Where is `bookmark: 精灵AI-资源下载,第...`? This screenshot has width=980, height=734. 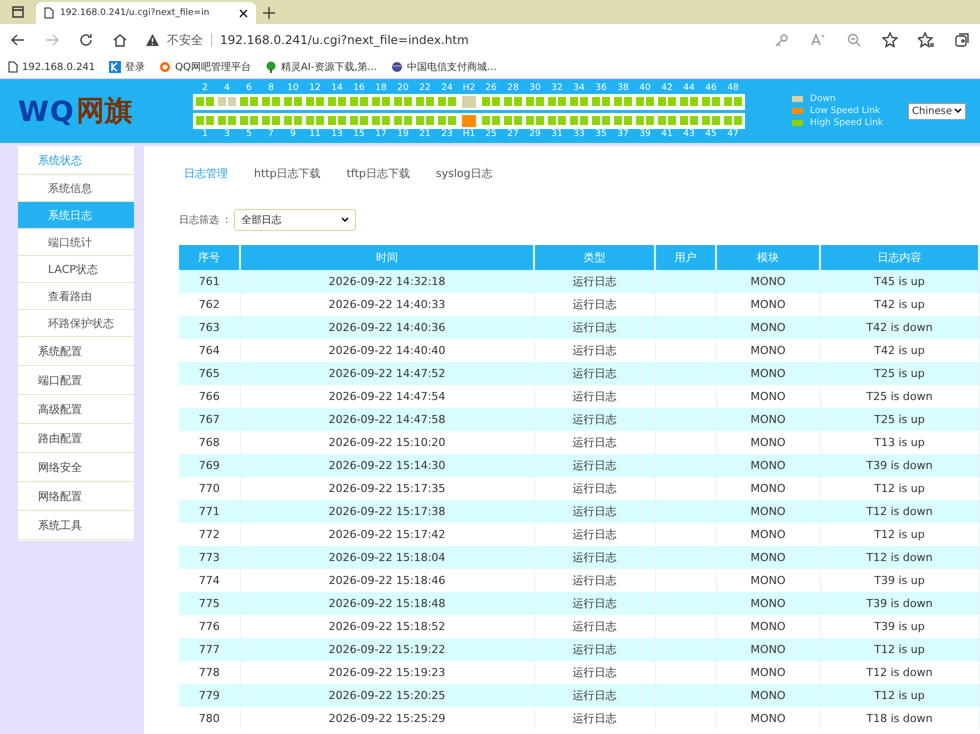 bookmark: 精灵AI-资源下载,第... is located at coordinates (329, 67).